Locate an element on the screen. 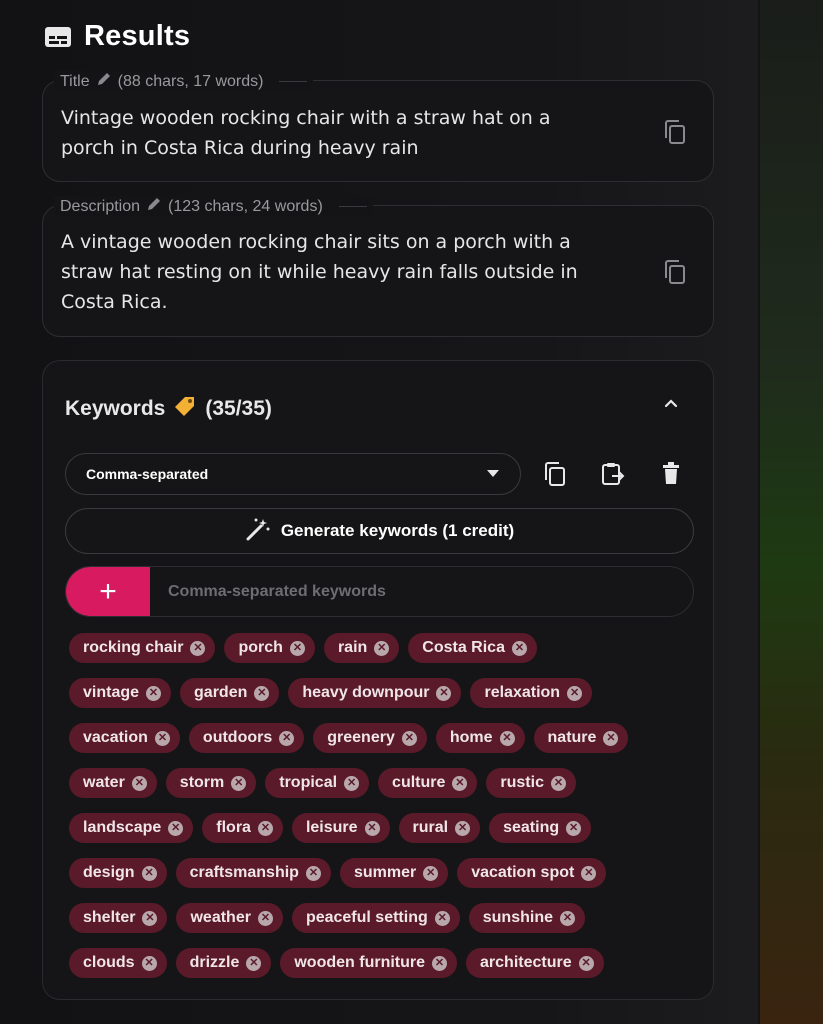  keyword-chip: storm ✕ is located at coordinates (211, 783).